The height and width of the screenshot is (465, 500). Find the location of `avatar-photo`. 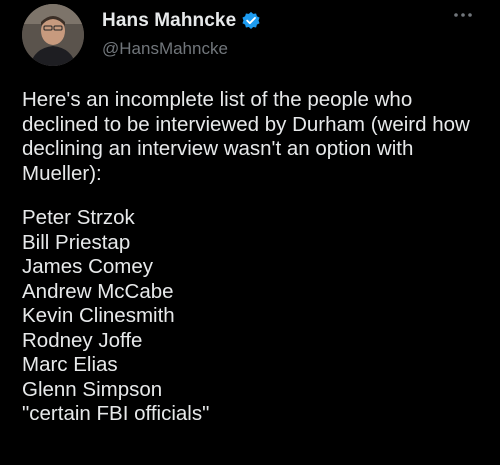

avatar-photo is located at coordinates (53, 35).